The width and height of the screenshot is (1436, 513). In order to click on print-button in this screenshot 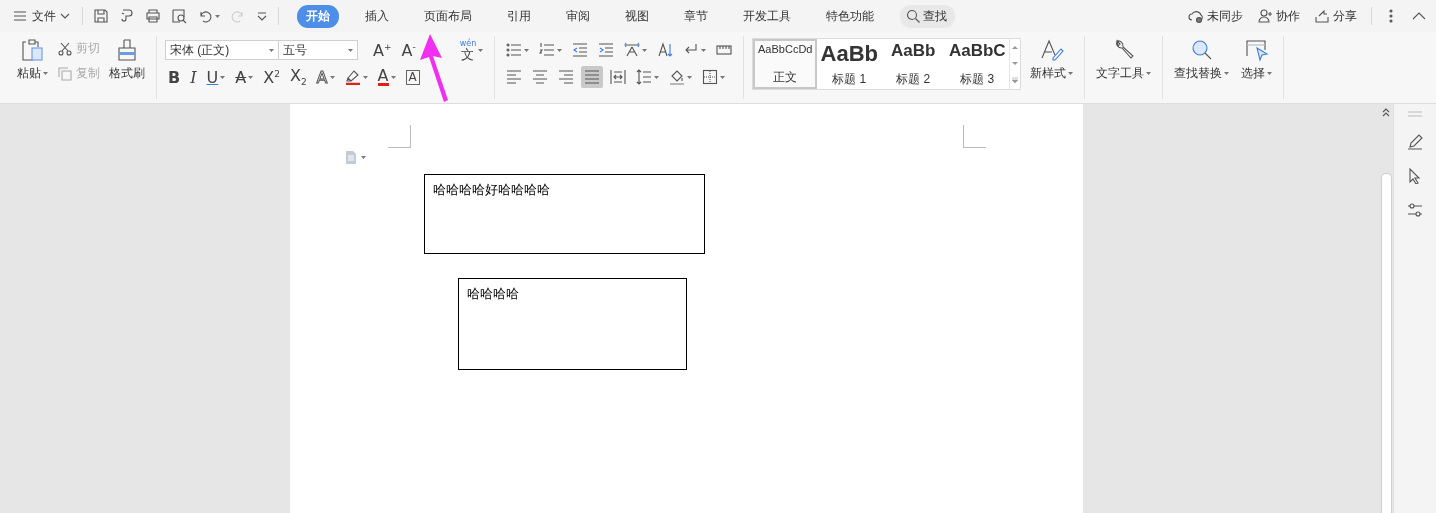, I will do `click(153, 16)`.